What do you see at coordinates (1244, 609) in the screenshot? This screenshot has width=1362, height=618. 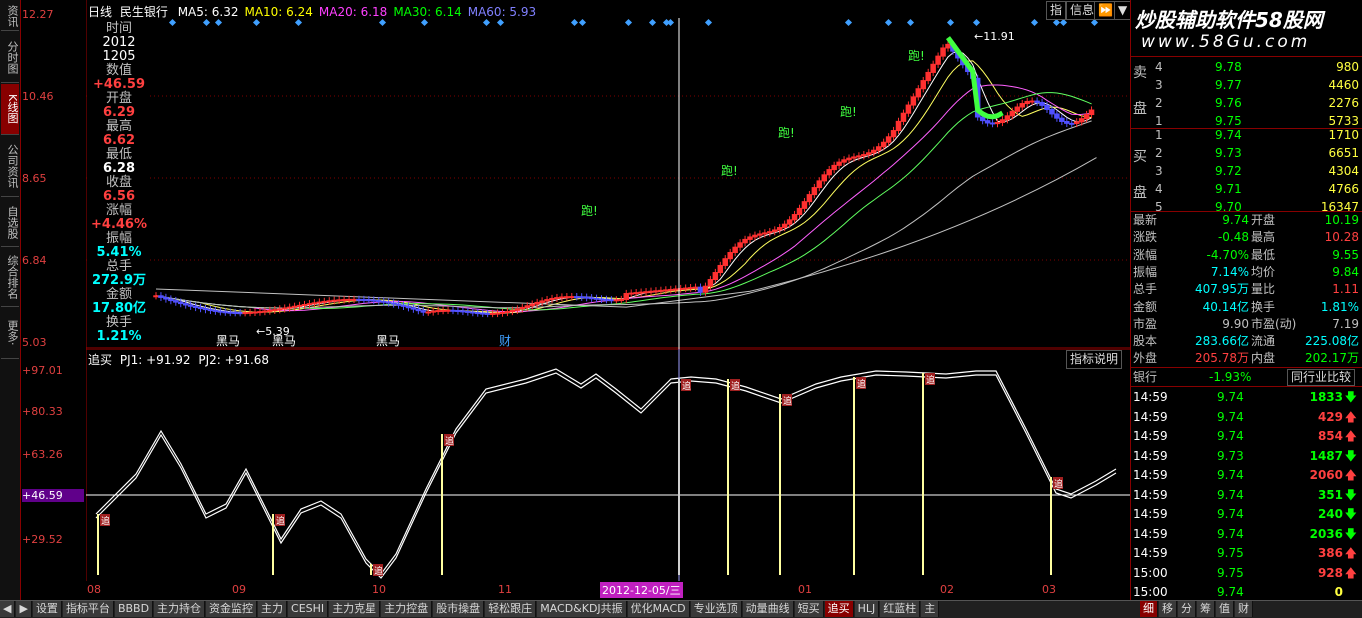 I see `right-tab: 财` at bounding box center [1244, 609].